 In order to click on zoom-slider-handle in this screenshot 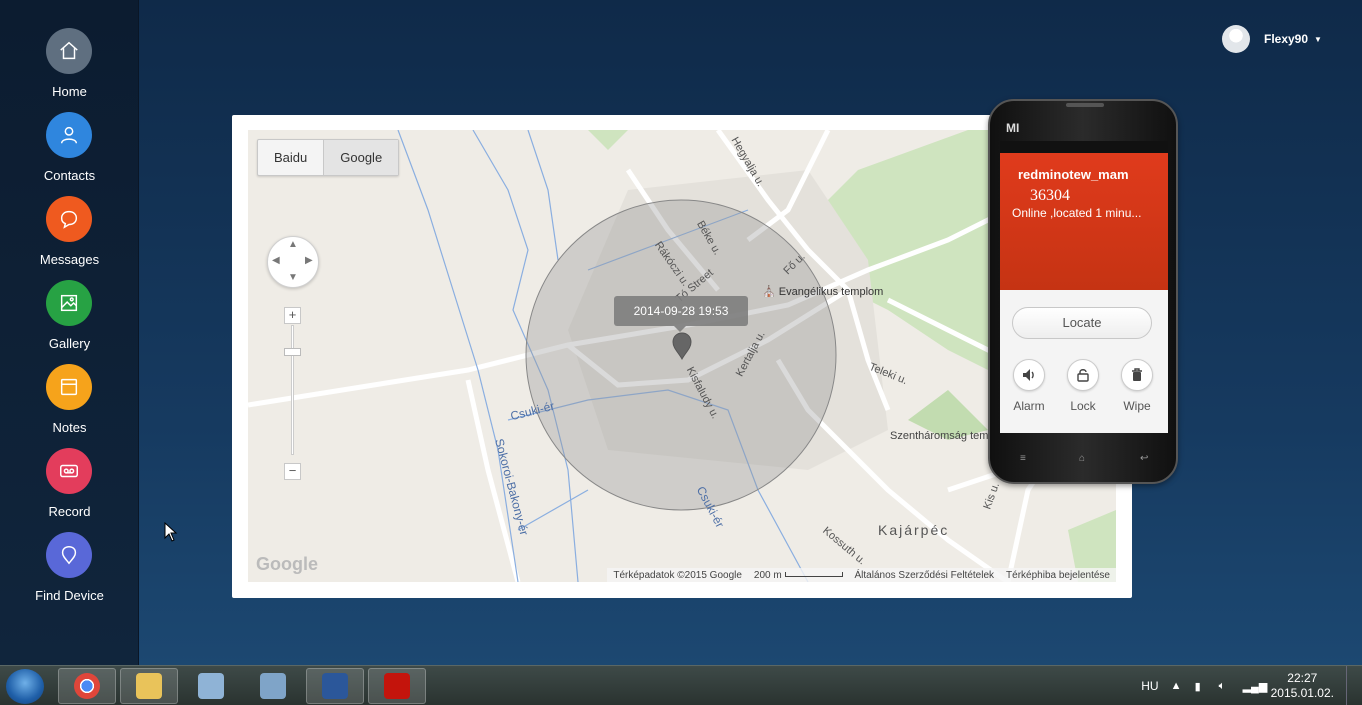, I will do `click(292, 352)`.